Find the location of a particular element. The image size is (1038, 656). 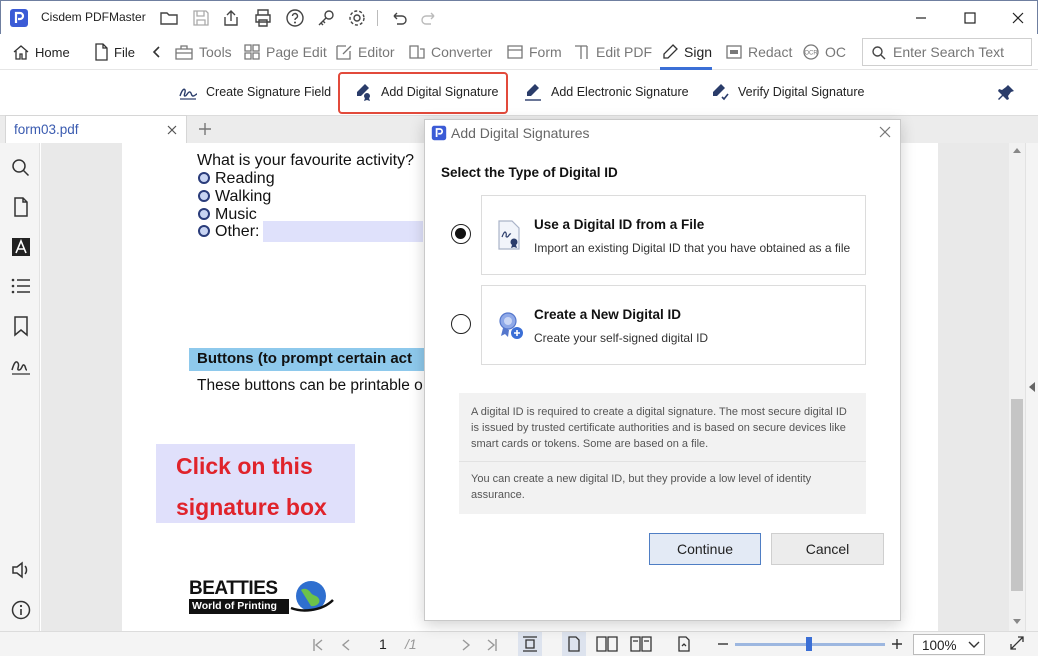

last-page-icon is located at coordinates (492, 645).